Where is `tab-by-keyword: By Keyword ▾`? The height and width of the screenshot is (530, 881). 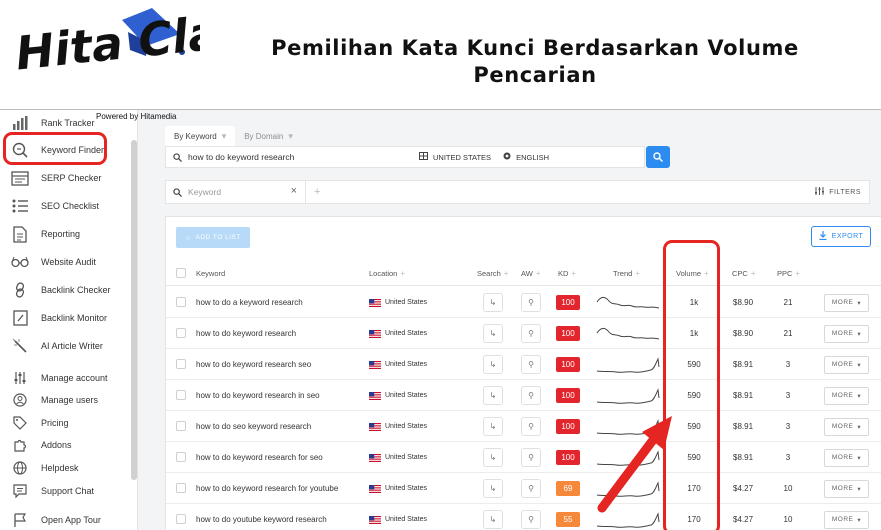 tab-by-keyword: By Keyword ▾ is located at coordinates (200, 136).